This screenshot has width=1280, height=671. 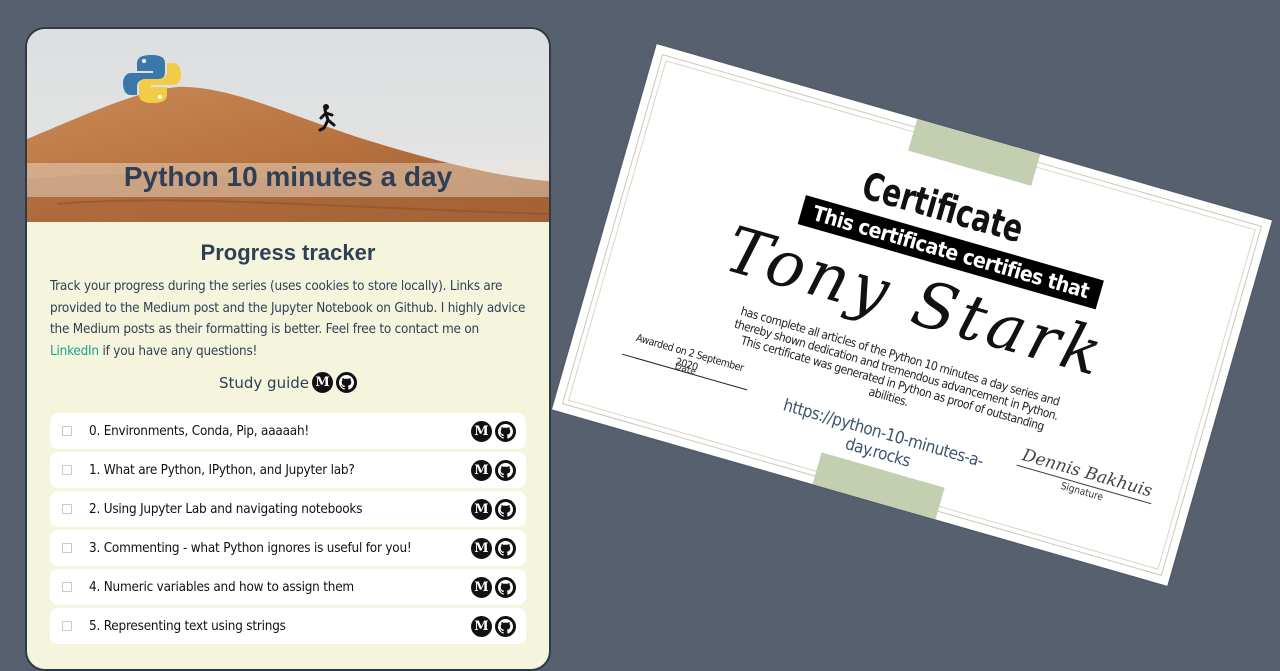 I want to click on hero-banner: Python 10 minutes a day, so click(x=288, y=125).